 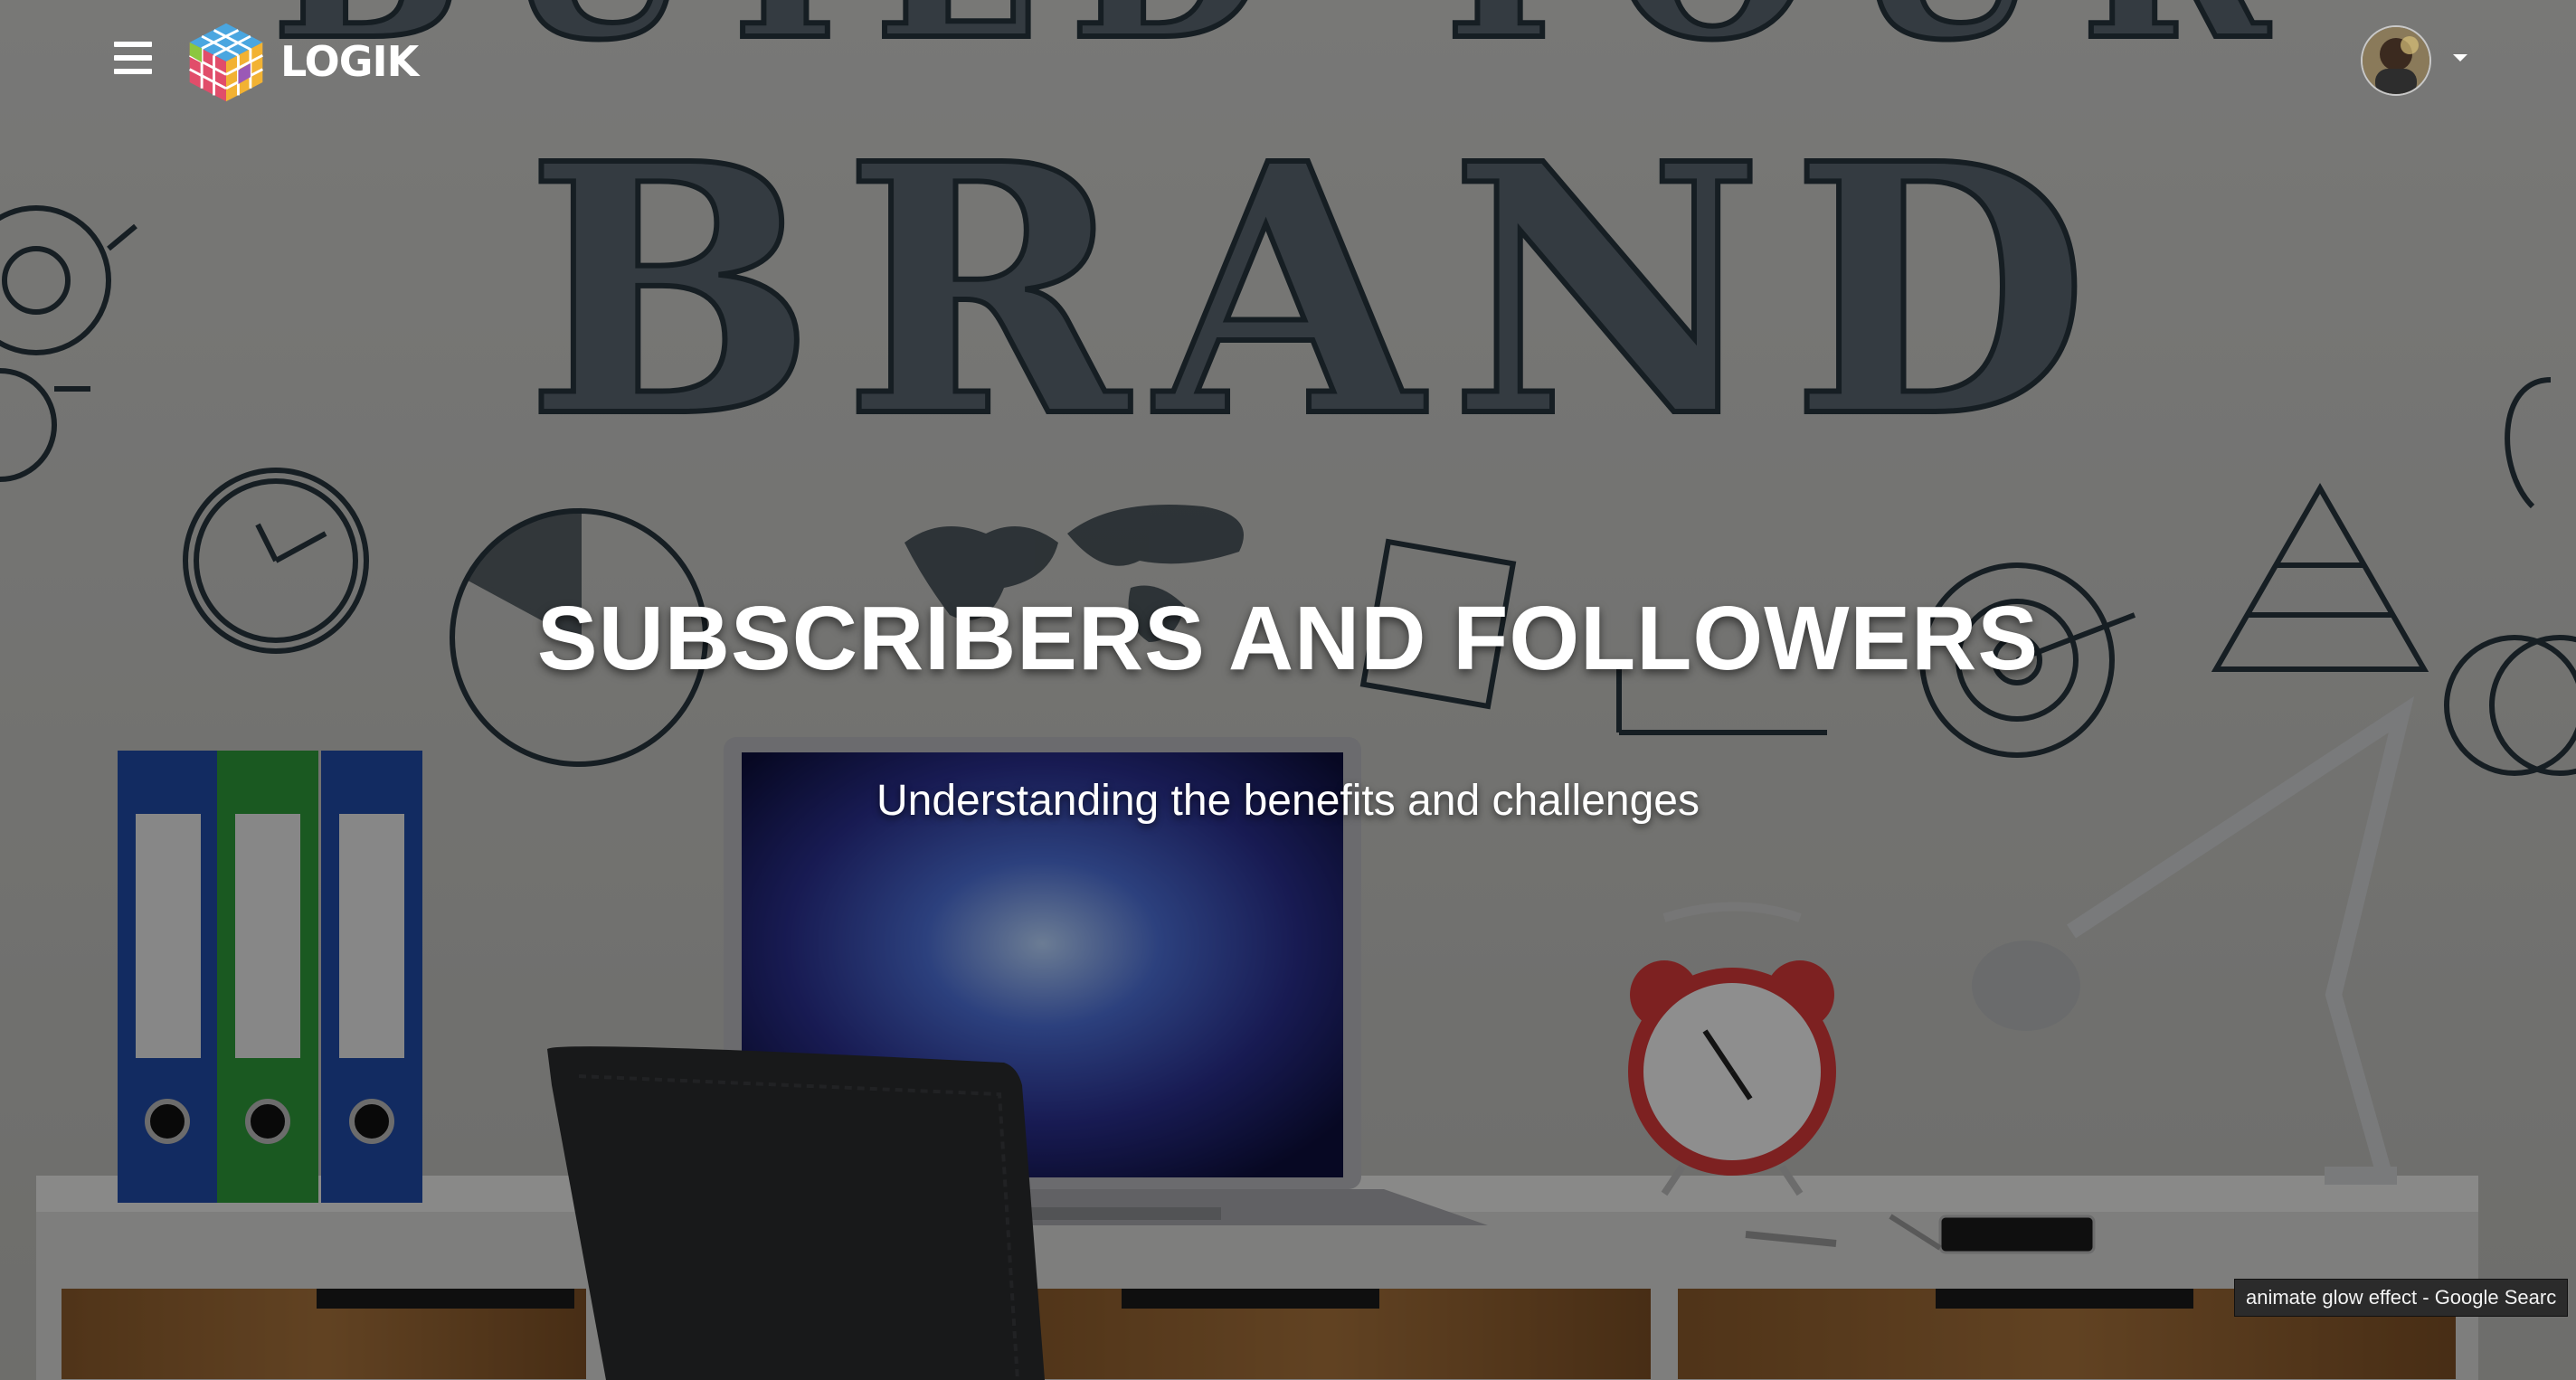 What do you see at coordinates (226, 62) in the screenshot?
I see `rubiks-cube-logo-icon` at bounding box center [226, 62].